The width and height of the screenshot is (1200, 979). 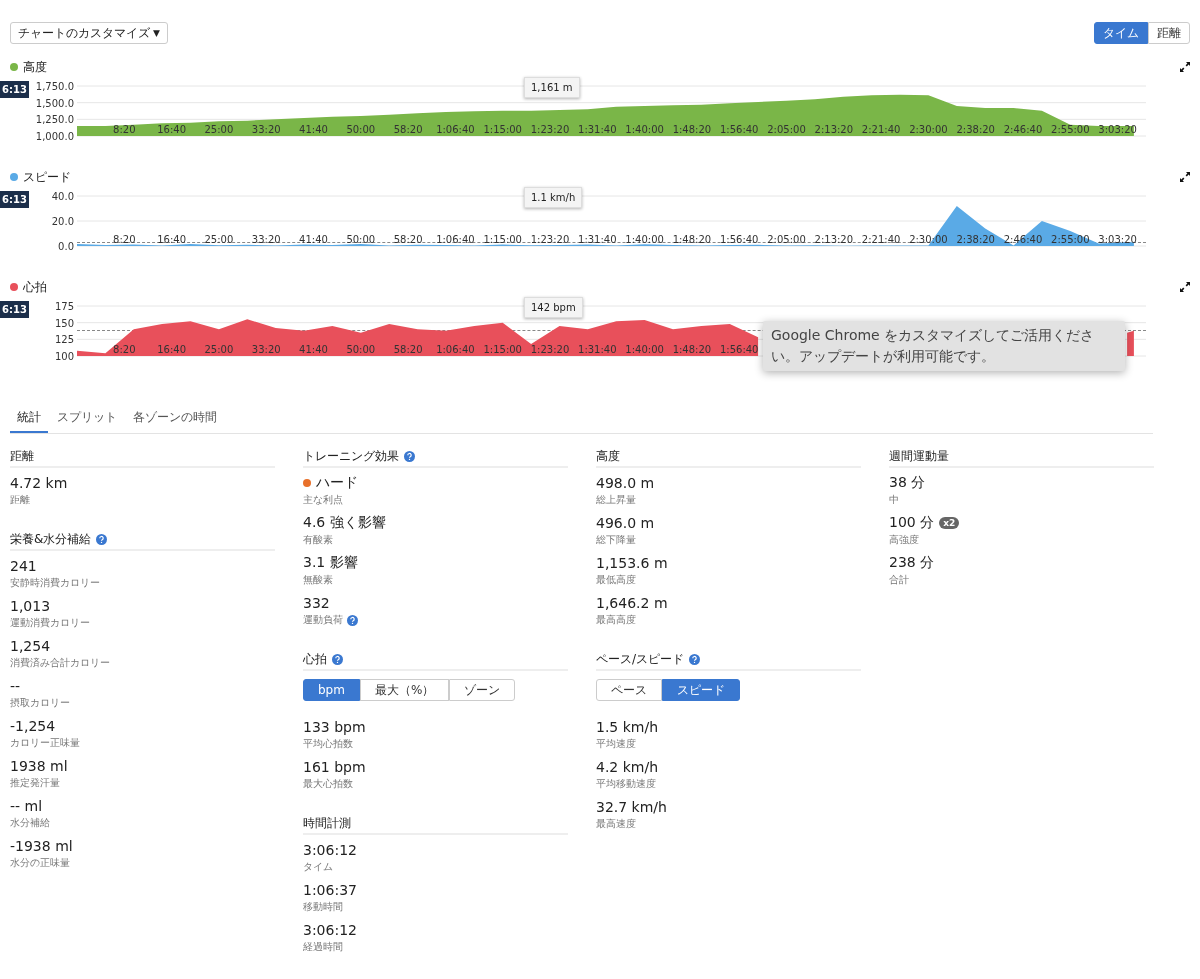 What do you see at coordinates (626, 784) in the screenshot?
I see `stat-label: 平均移動速度` at bounding box center [626, 784].